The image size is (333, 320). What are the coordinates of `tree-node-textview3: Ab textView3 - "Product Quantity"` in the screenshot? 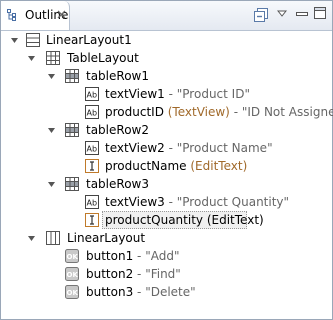 It's located at (166, 202).